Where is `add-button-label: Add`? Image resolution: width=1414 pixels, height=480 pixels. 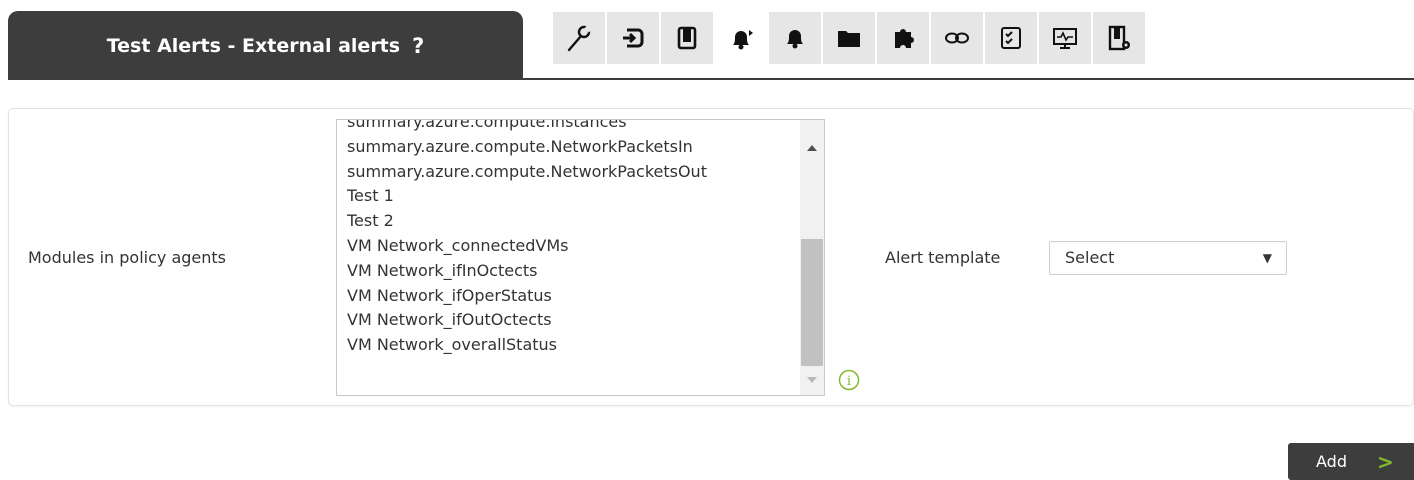
add-button-label: Add is located at coordinates (1331, 461).